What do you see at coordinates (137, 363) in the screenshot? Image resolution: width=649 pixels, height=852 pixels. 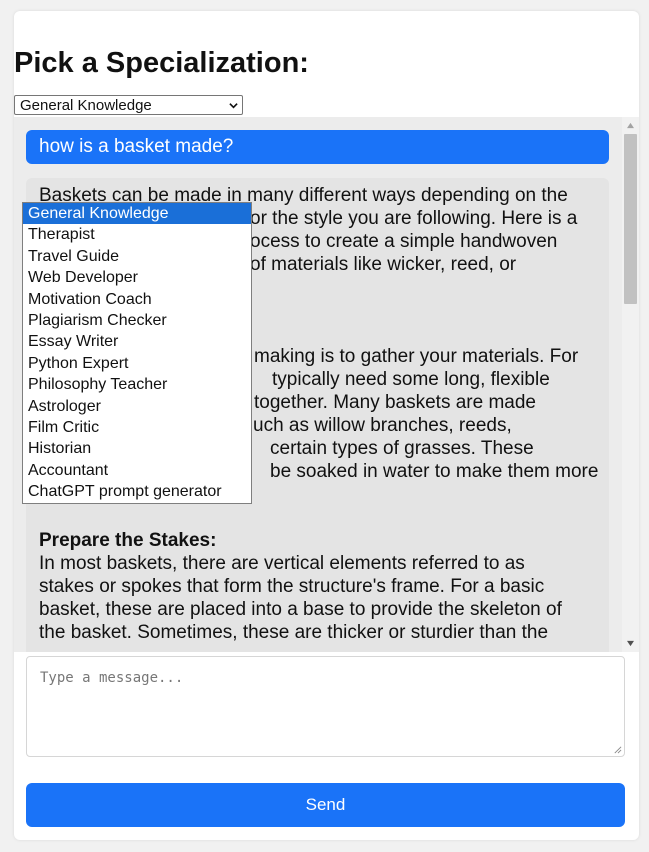 I see `dropdown-option: Python Expert` at bounding box center [137, 363].